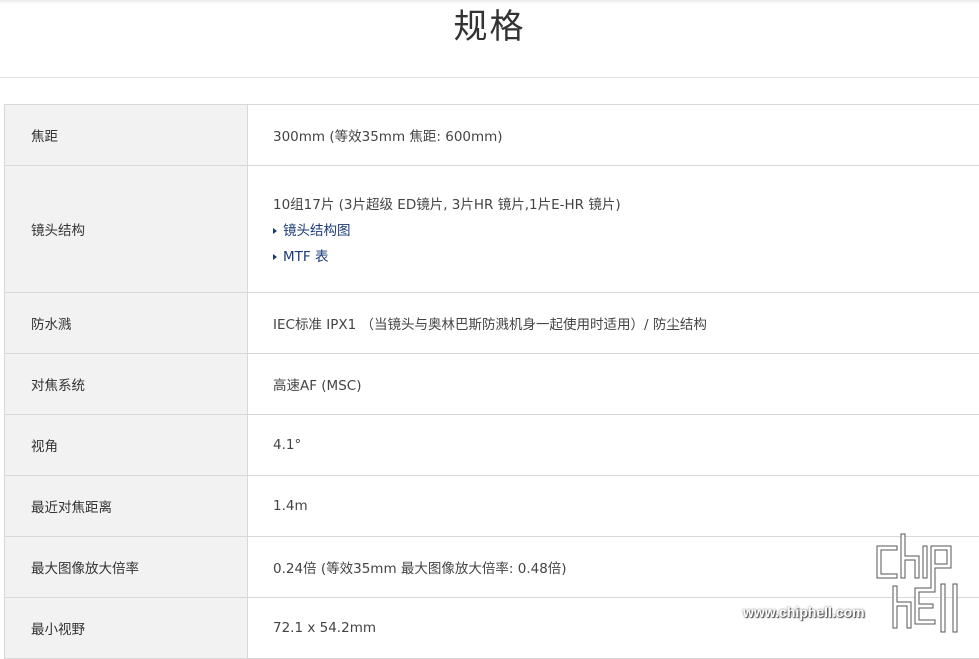  Describe the element at coordinates (613, 135) in the screenshot. I see `spec-value: 300mm (等效35mm 焦距: 600mm)` at that location.